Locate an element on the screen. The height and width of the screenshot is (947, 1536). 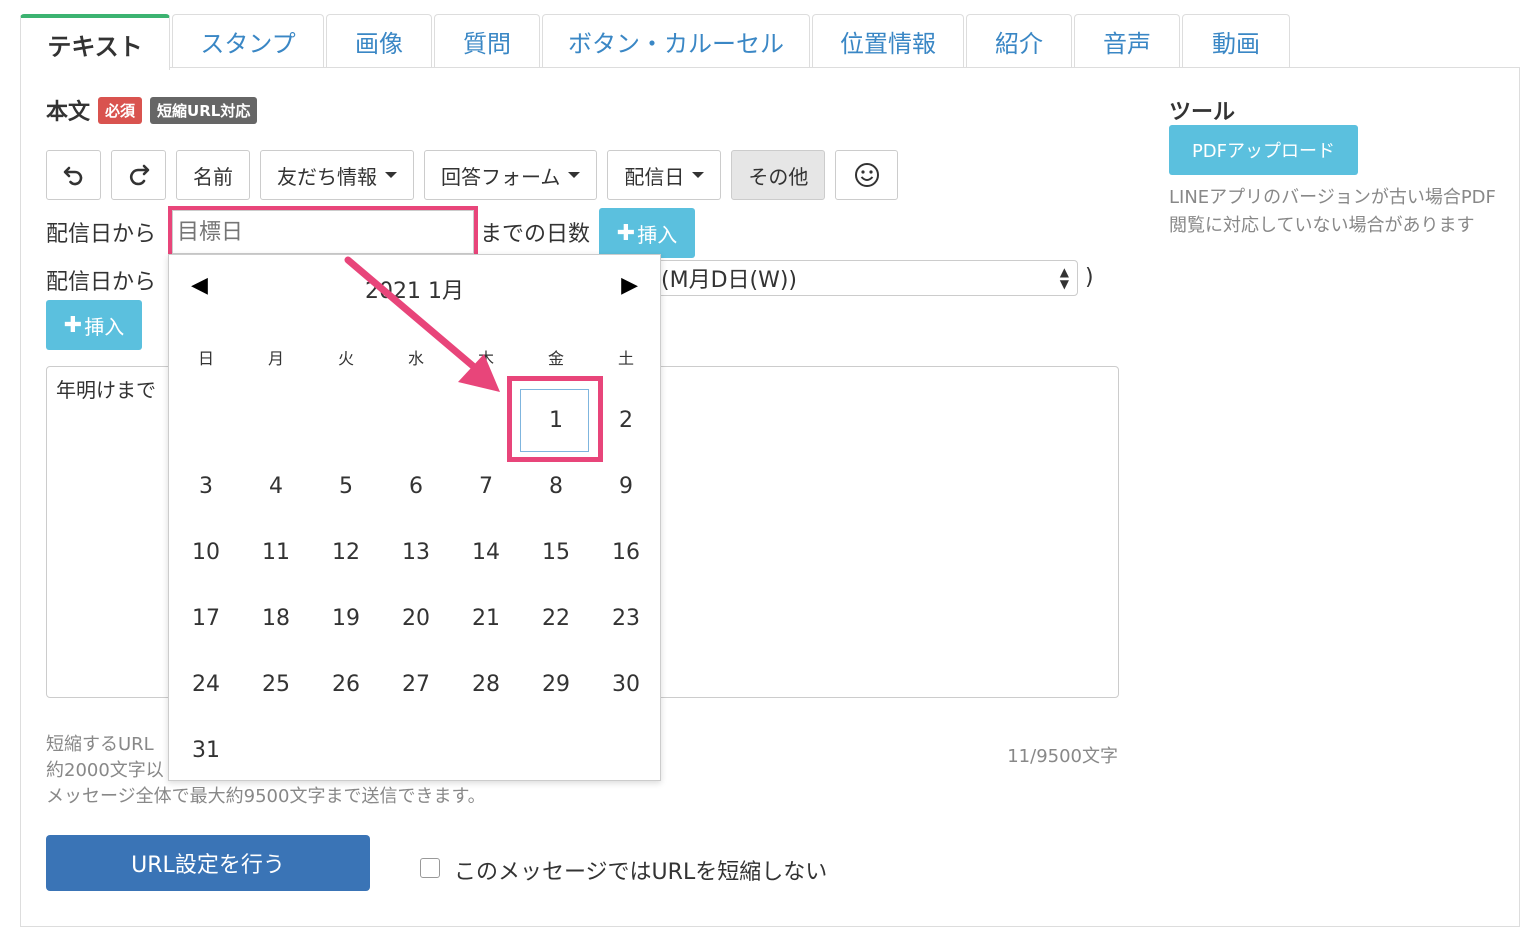
date-format-value: (M月D日(W)) is located at coordinates (729, 280).